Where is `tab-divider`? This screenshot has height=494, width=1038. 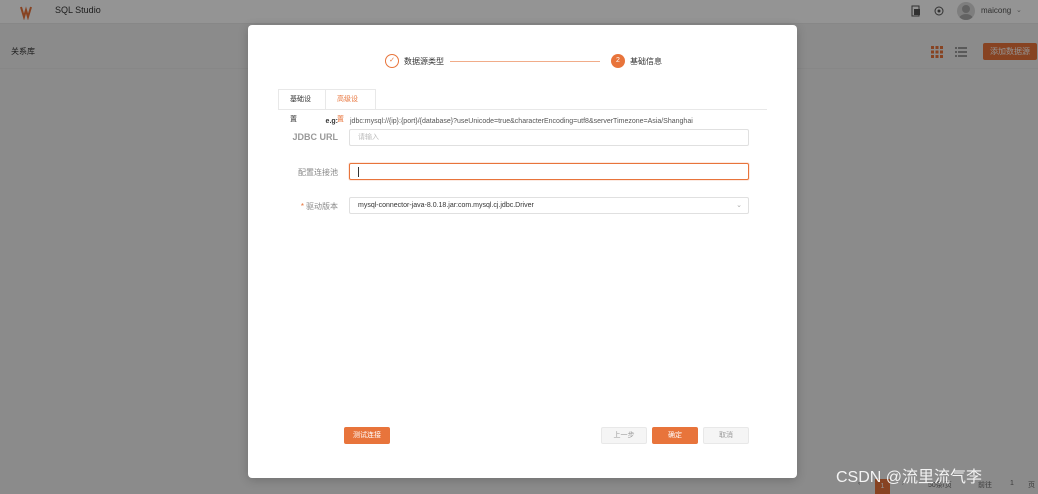
tab-divider is located at coordinates (522, 109).